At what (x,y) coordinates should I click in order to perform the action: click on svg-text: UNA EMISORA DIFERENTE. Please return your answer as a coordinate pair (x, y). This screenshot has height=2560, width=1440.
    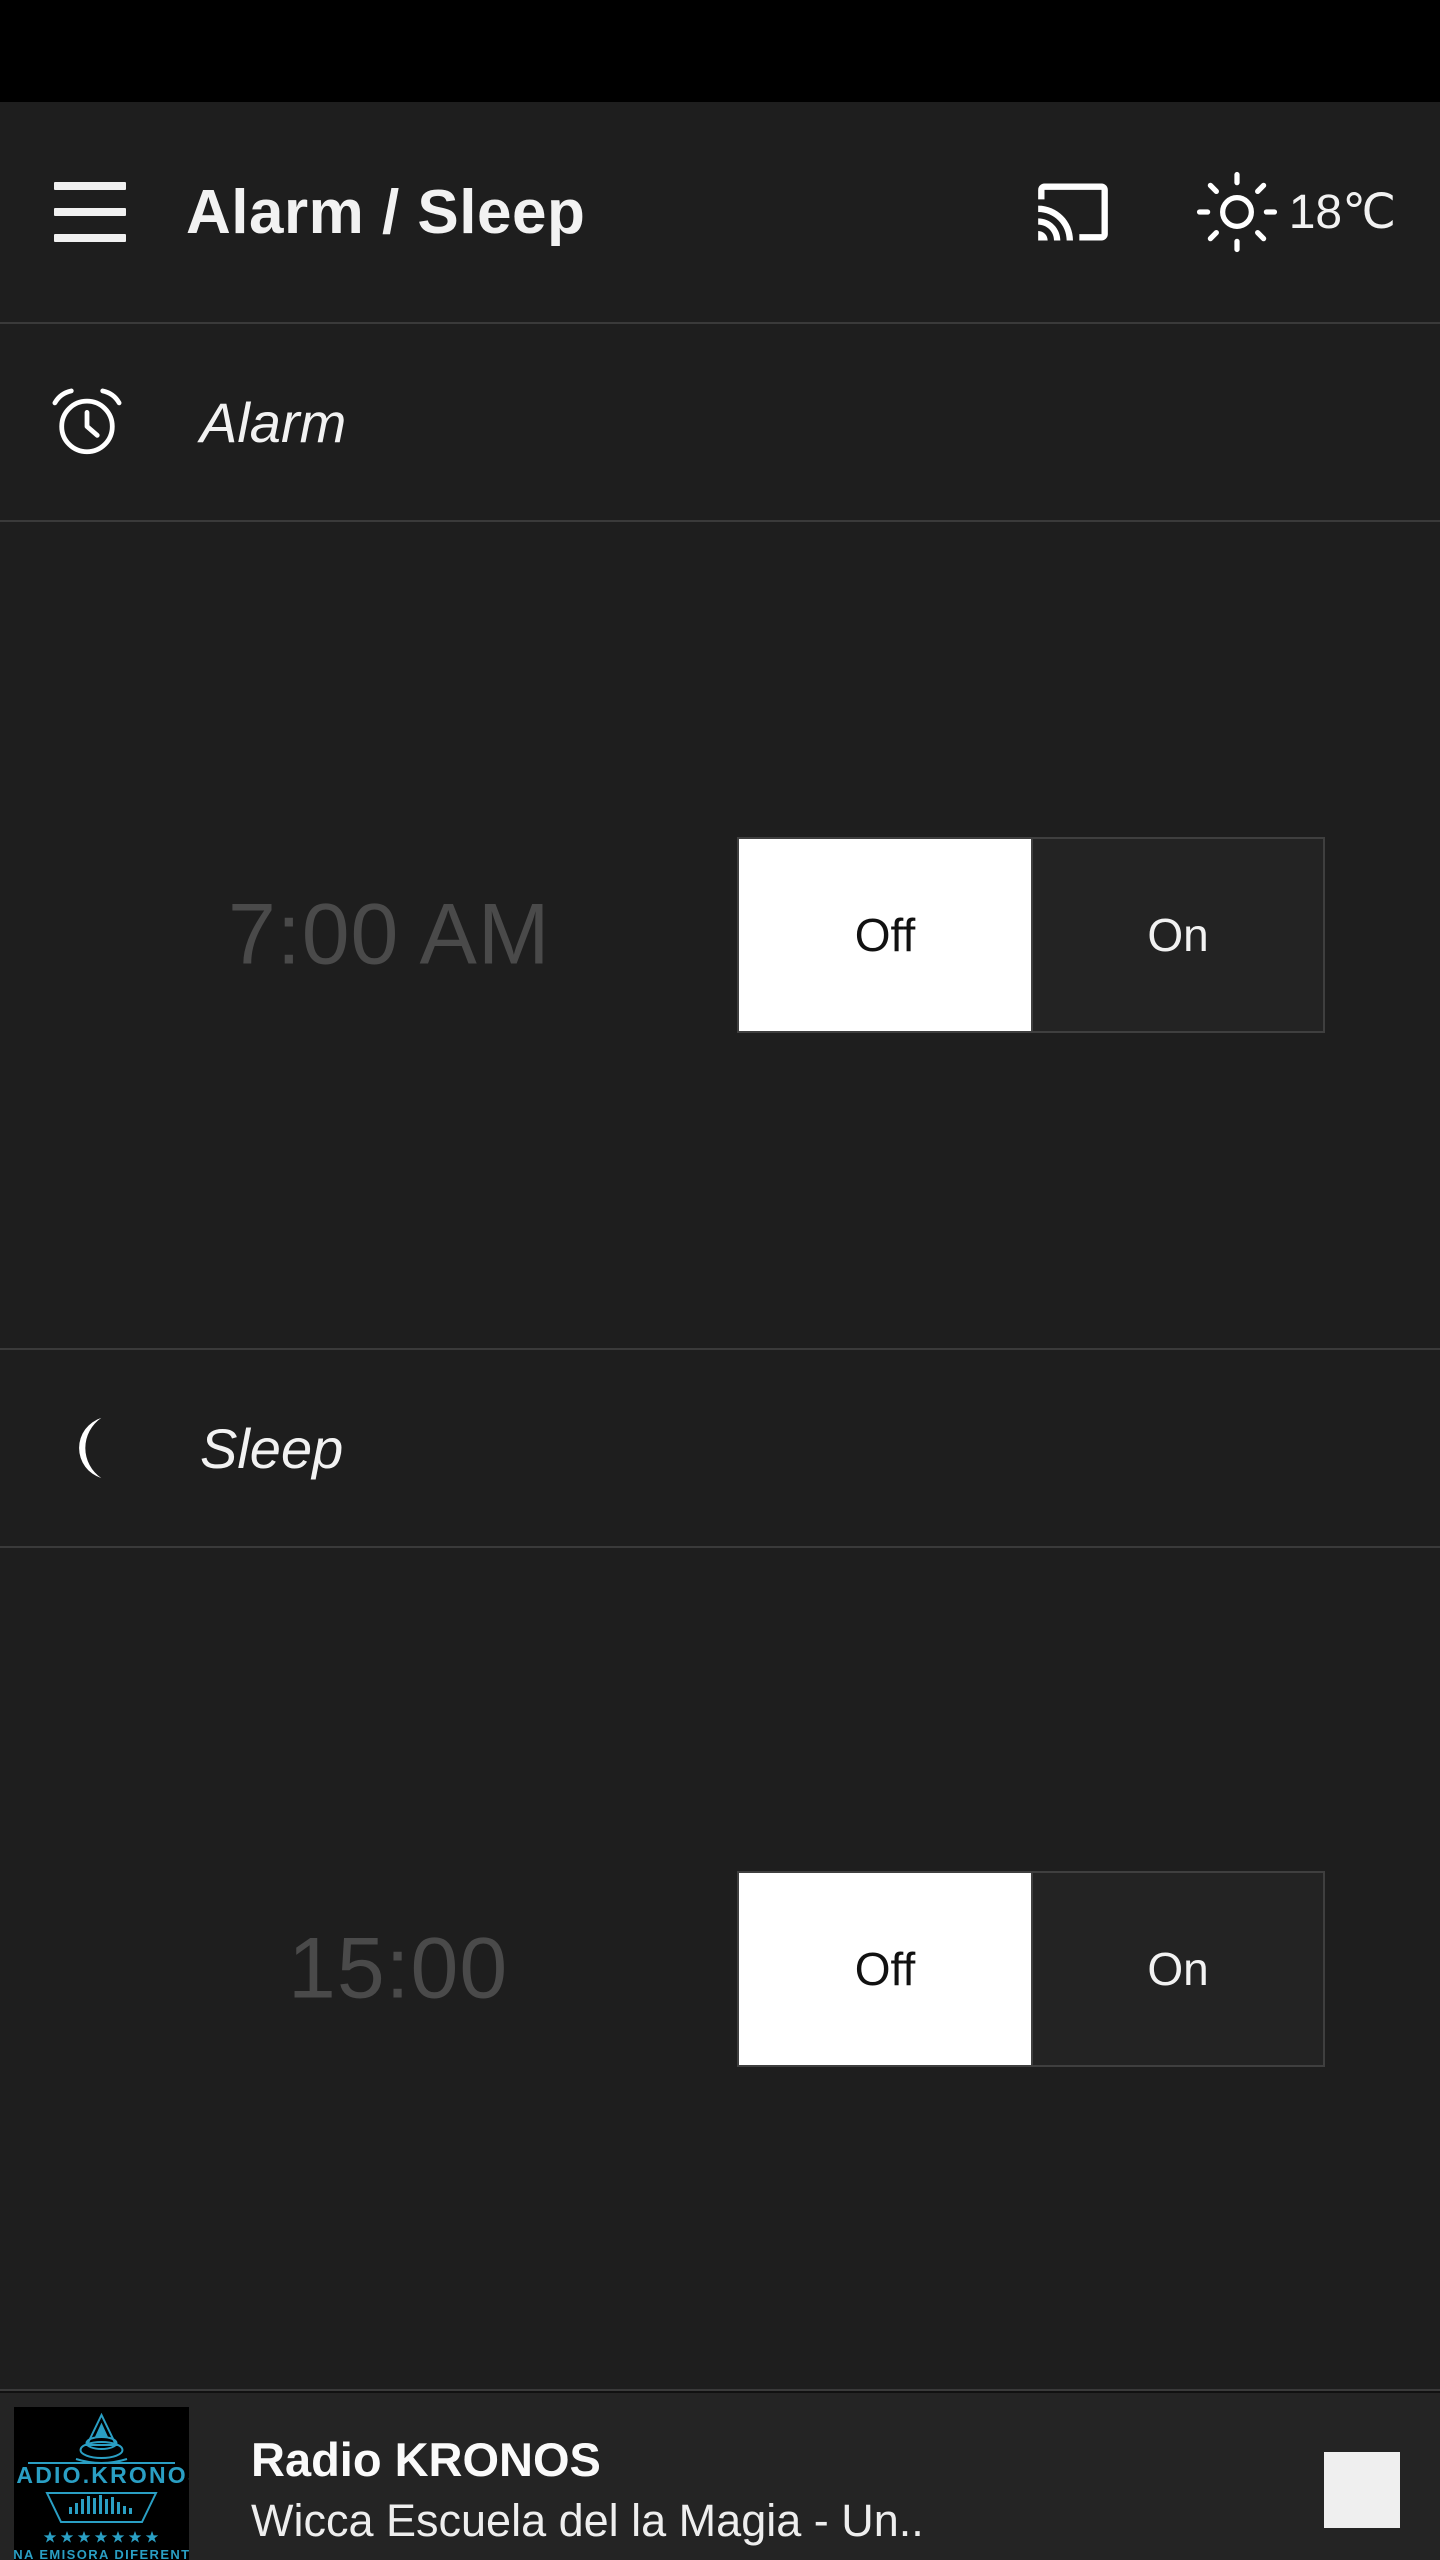
    Looking at the image, I should click on (101, 2553).